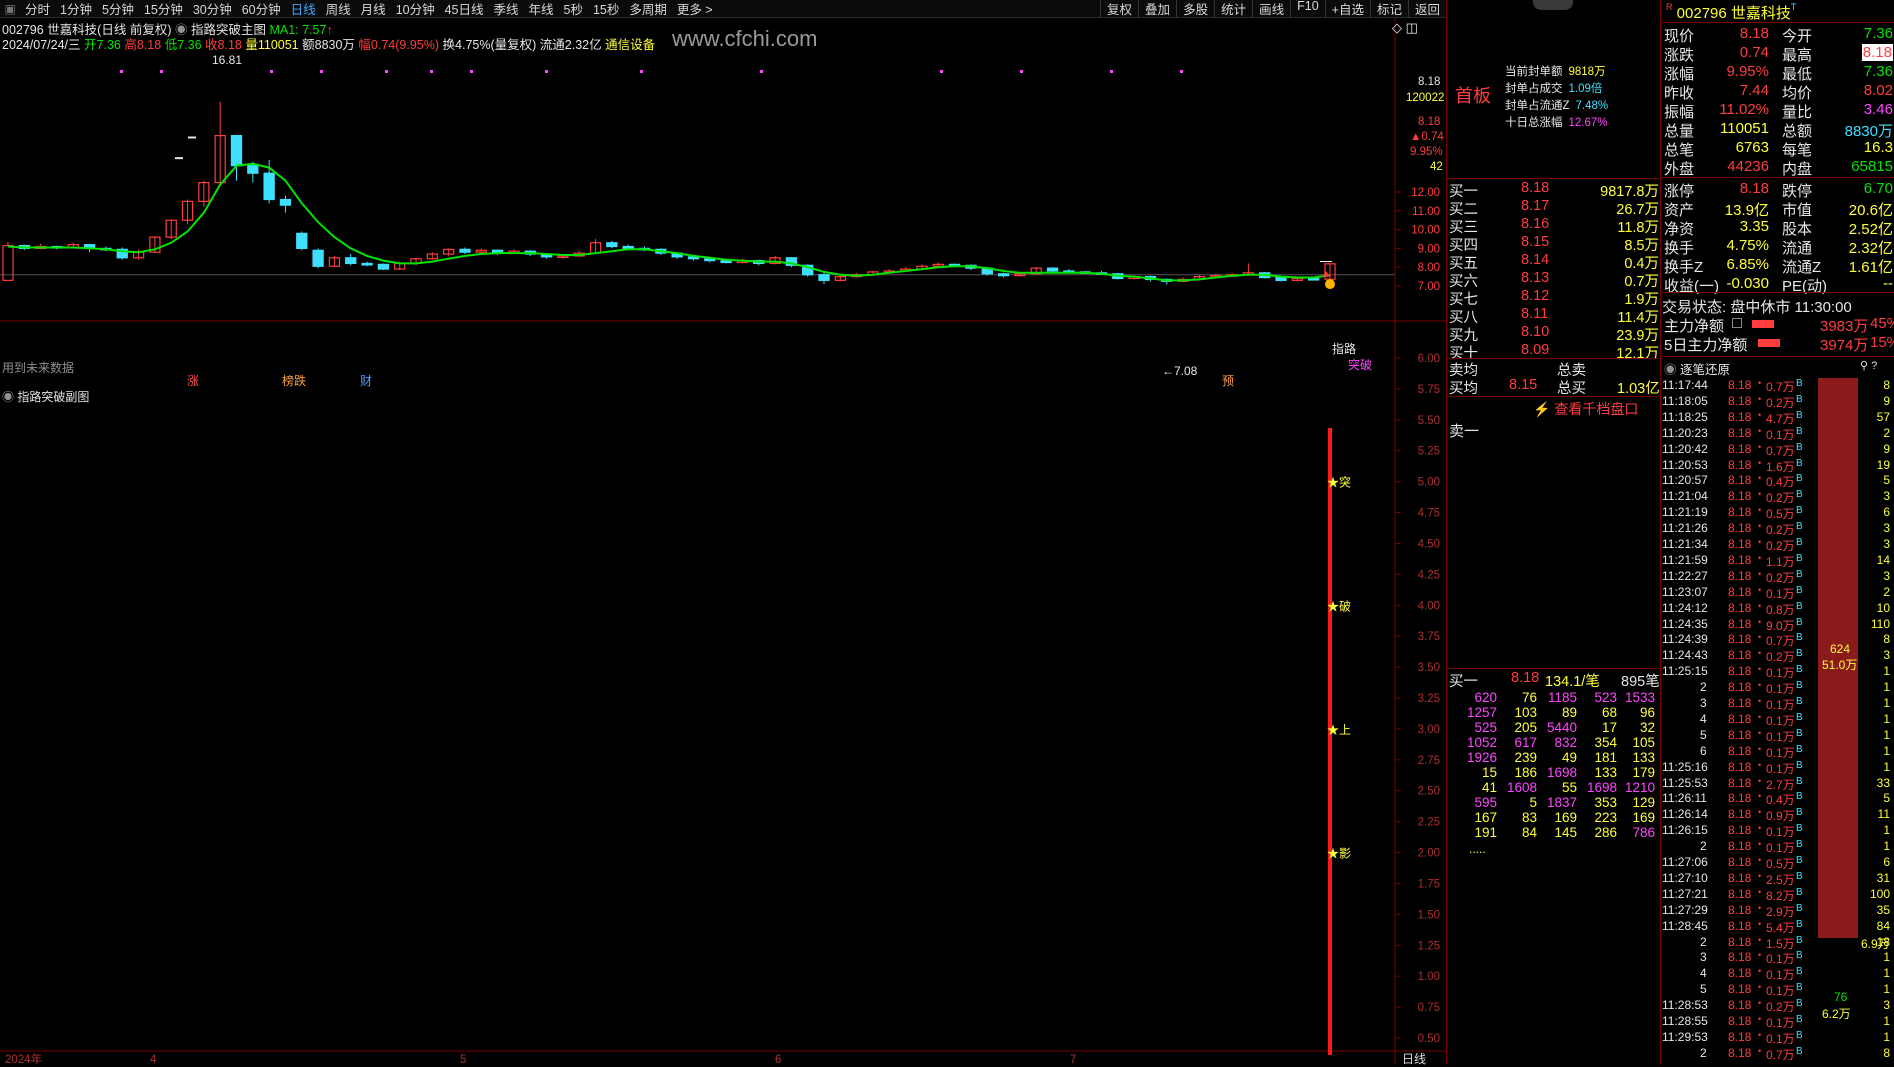 Image resolution: width=1894 pixels, height=1067 pixels. I want to click on peak-price-label: 16.81, so click(227, 60).